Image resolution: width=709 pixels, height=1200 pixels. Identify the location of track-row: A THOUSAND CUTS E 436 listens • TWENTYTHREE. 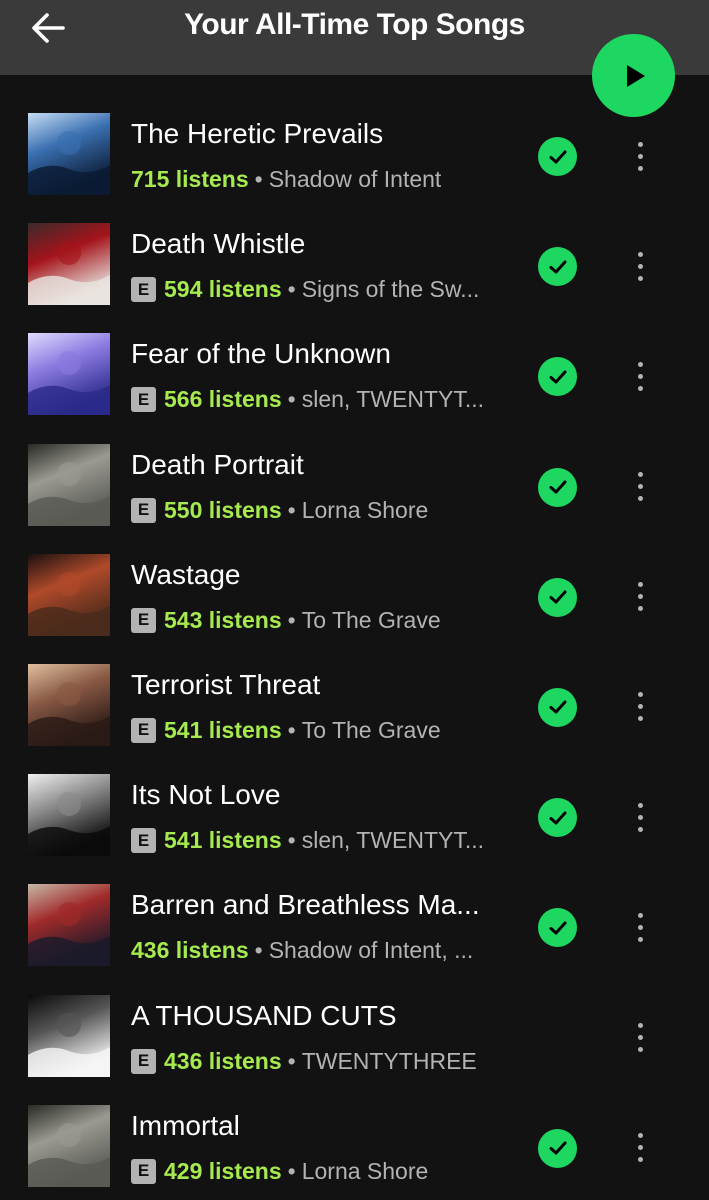
(354, 1019).